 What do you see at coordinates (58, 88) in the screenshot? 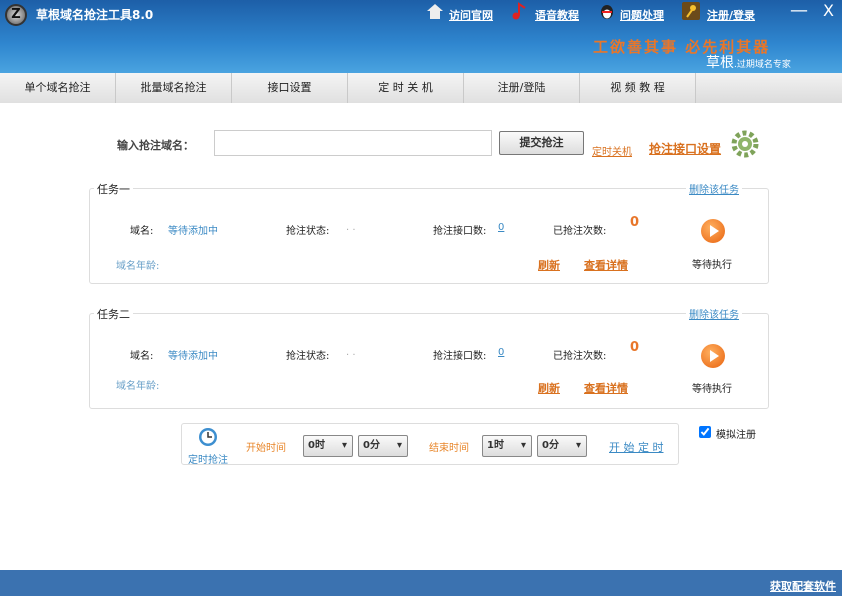
I see `tab-single-domain: 单个域名抢注` at bounding box center [58, 88].